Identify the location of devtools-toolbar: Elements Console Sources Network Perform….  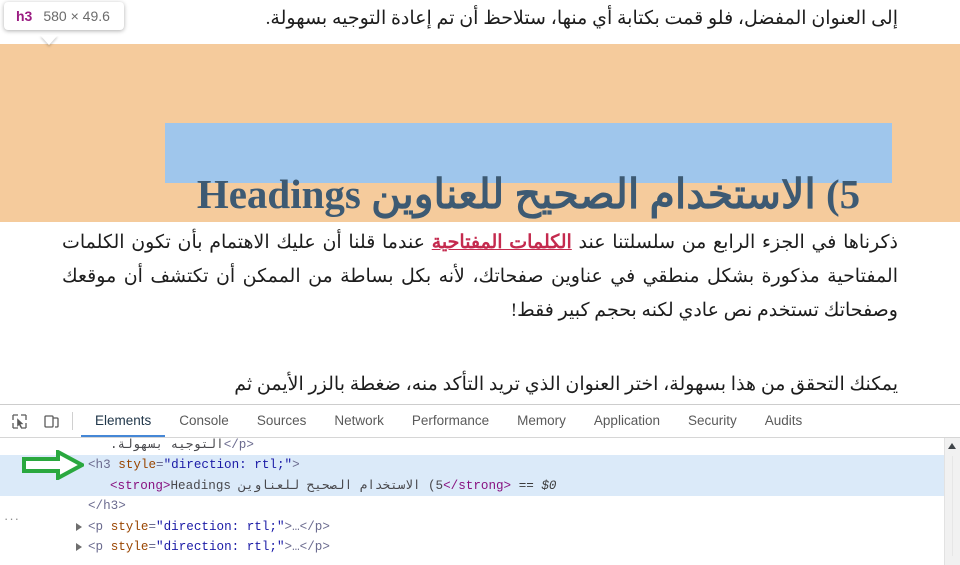
(480, 421).